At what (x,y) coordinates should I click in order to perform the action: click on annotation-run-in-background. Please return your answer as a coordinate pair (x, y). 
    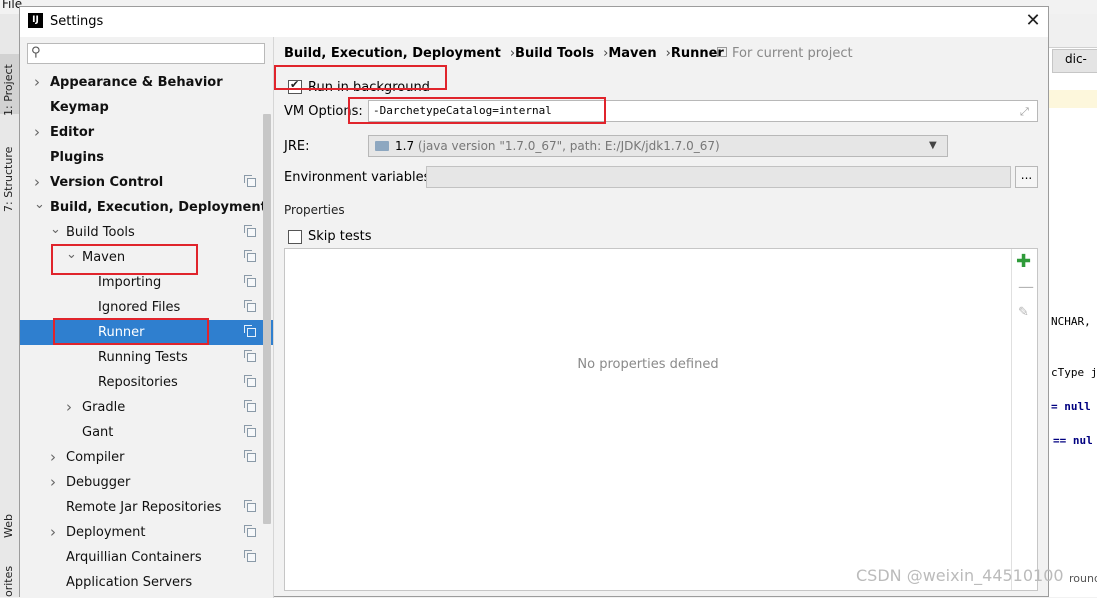
    Looking at the image, I should click on (360, 77).